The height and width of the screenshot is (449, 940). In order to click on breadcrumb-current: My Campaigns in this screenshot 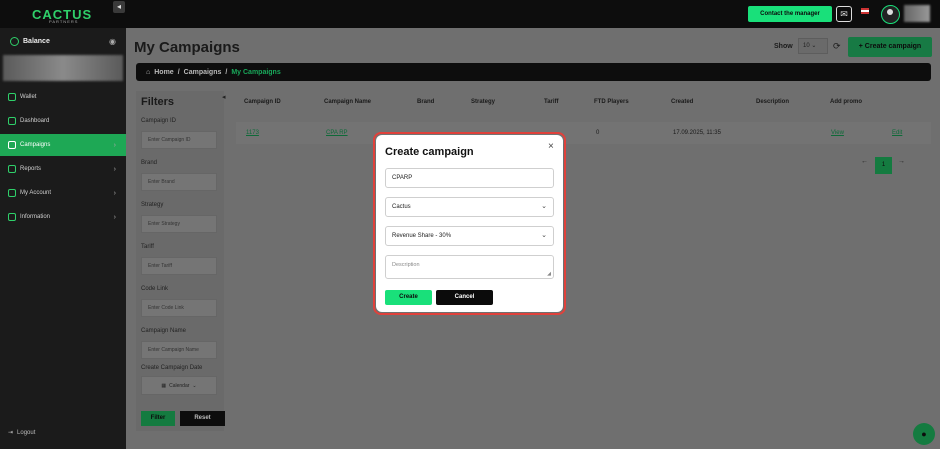, I will do `click(256, 72)`.